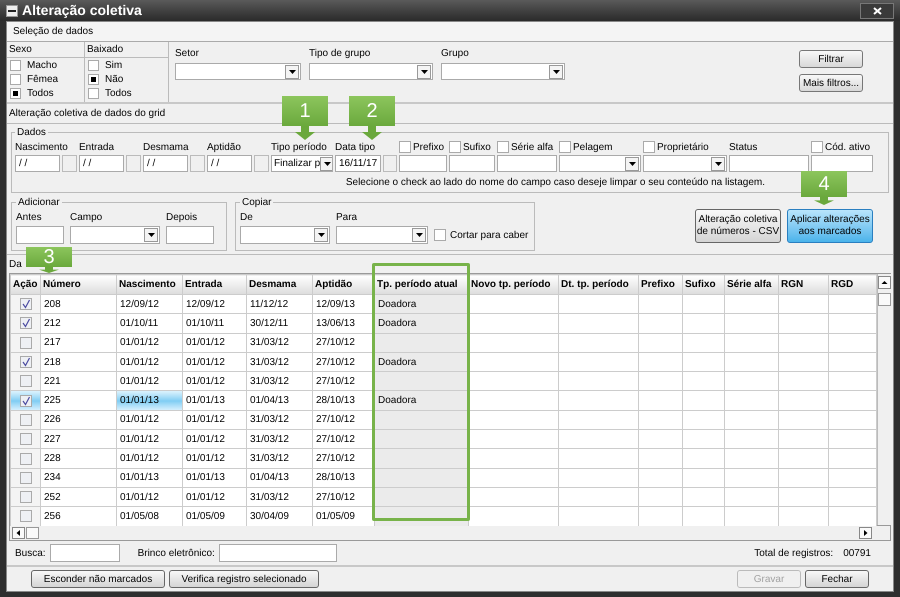 This screenshot has height=597, width=900. I want to click on csv-button: Alteração coletiva de números - CSV, so click(738, 226).